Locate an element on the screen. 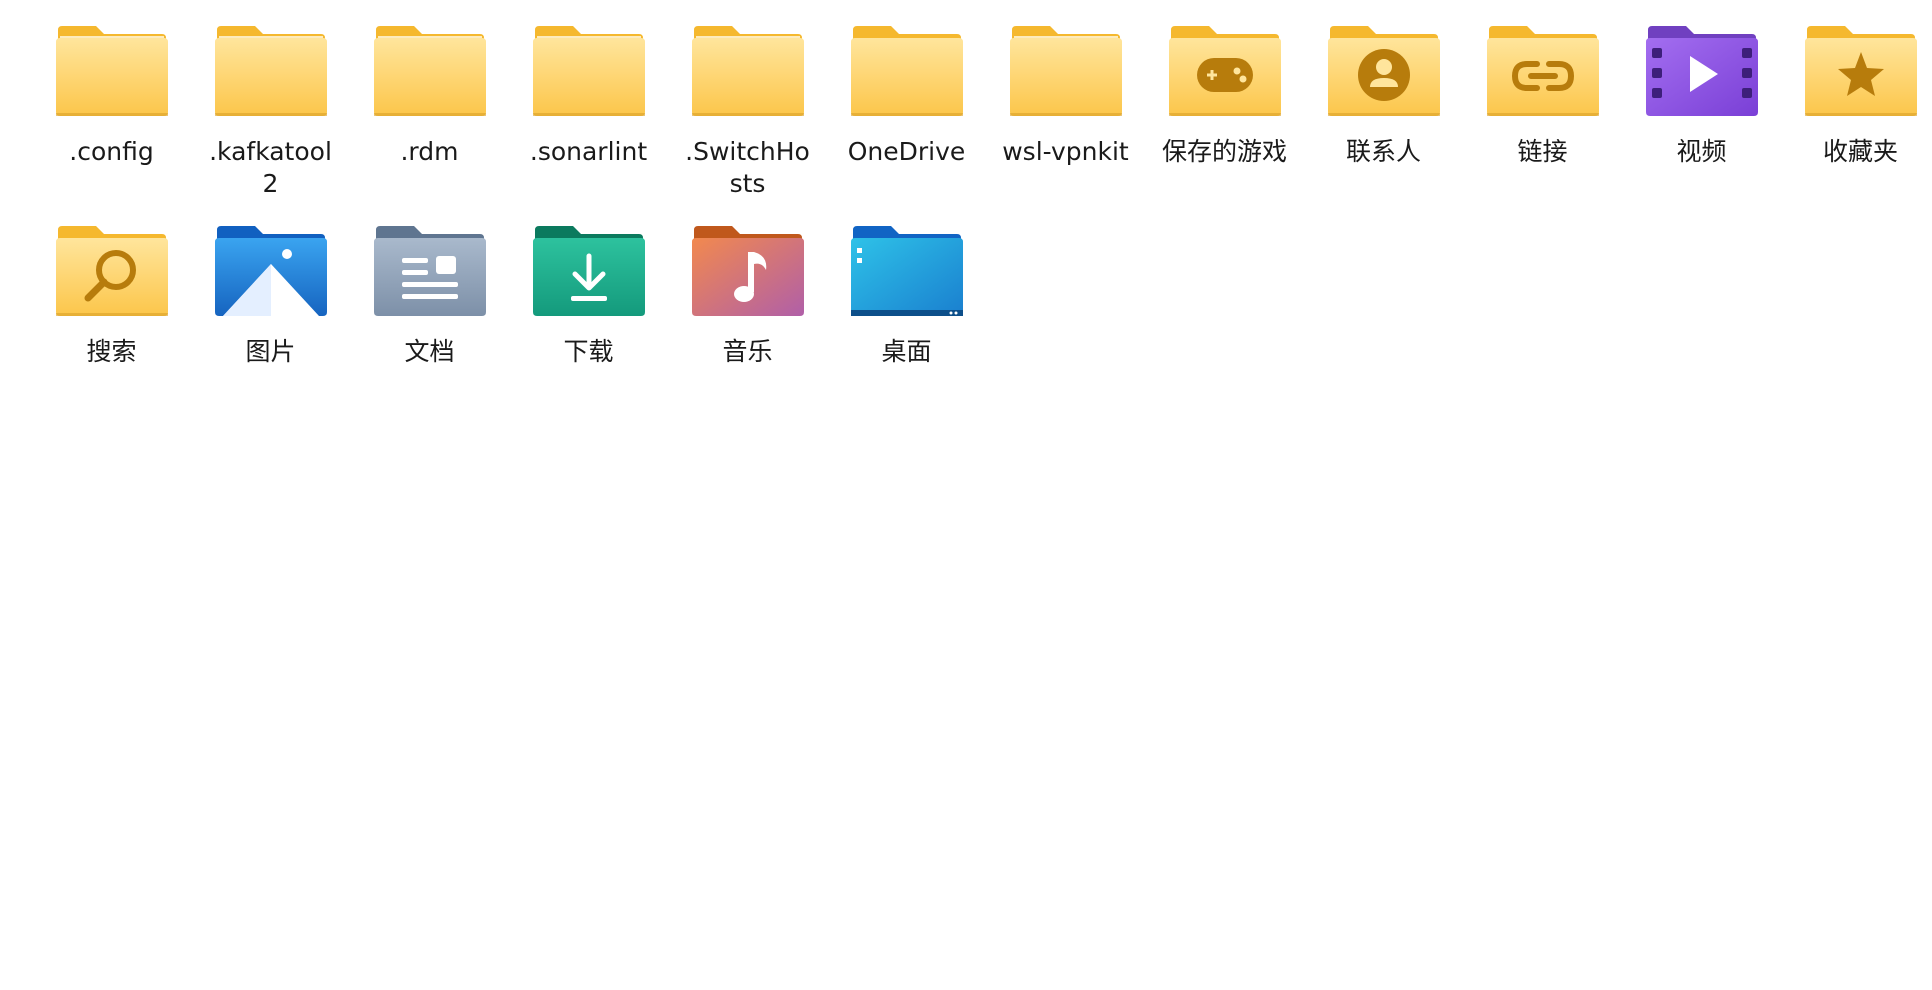  folder-label: 下载 is located at coordinates (588, 351).